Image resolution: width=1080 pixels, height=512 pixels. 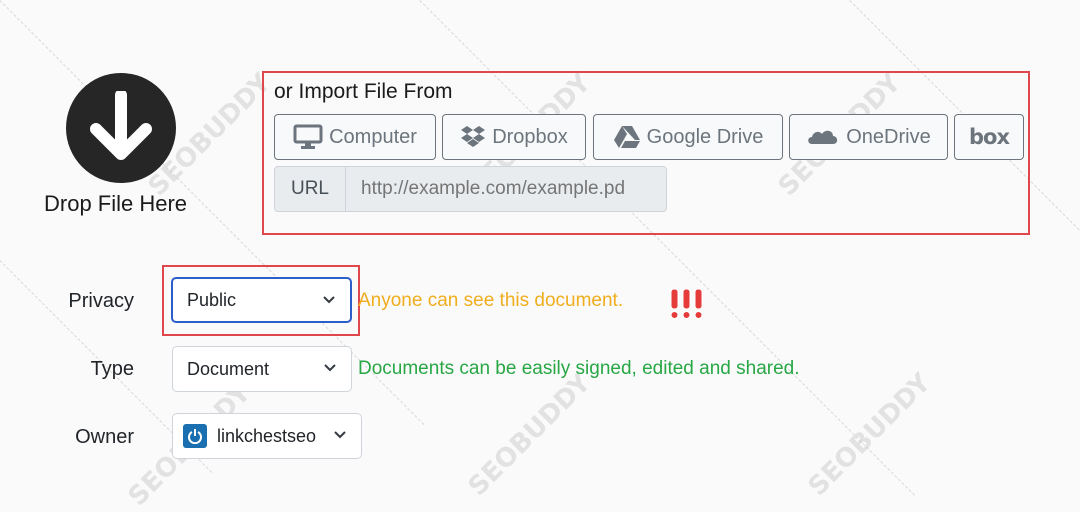 What do you see at coordinates (112, 369) in the screenshot?
I see `type-label: Type` at bounding box center [112, 369].